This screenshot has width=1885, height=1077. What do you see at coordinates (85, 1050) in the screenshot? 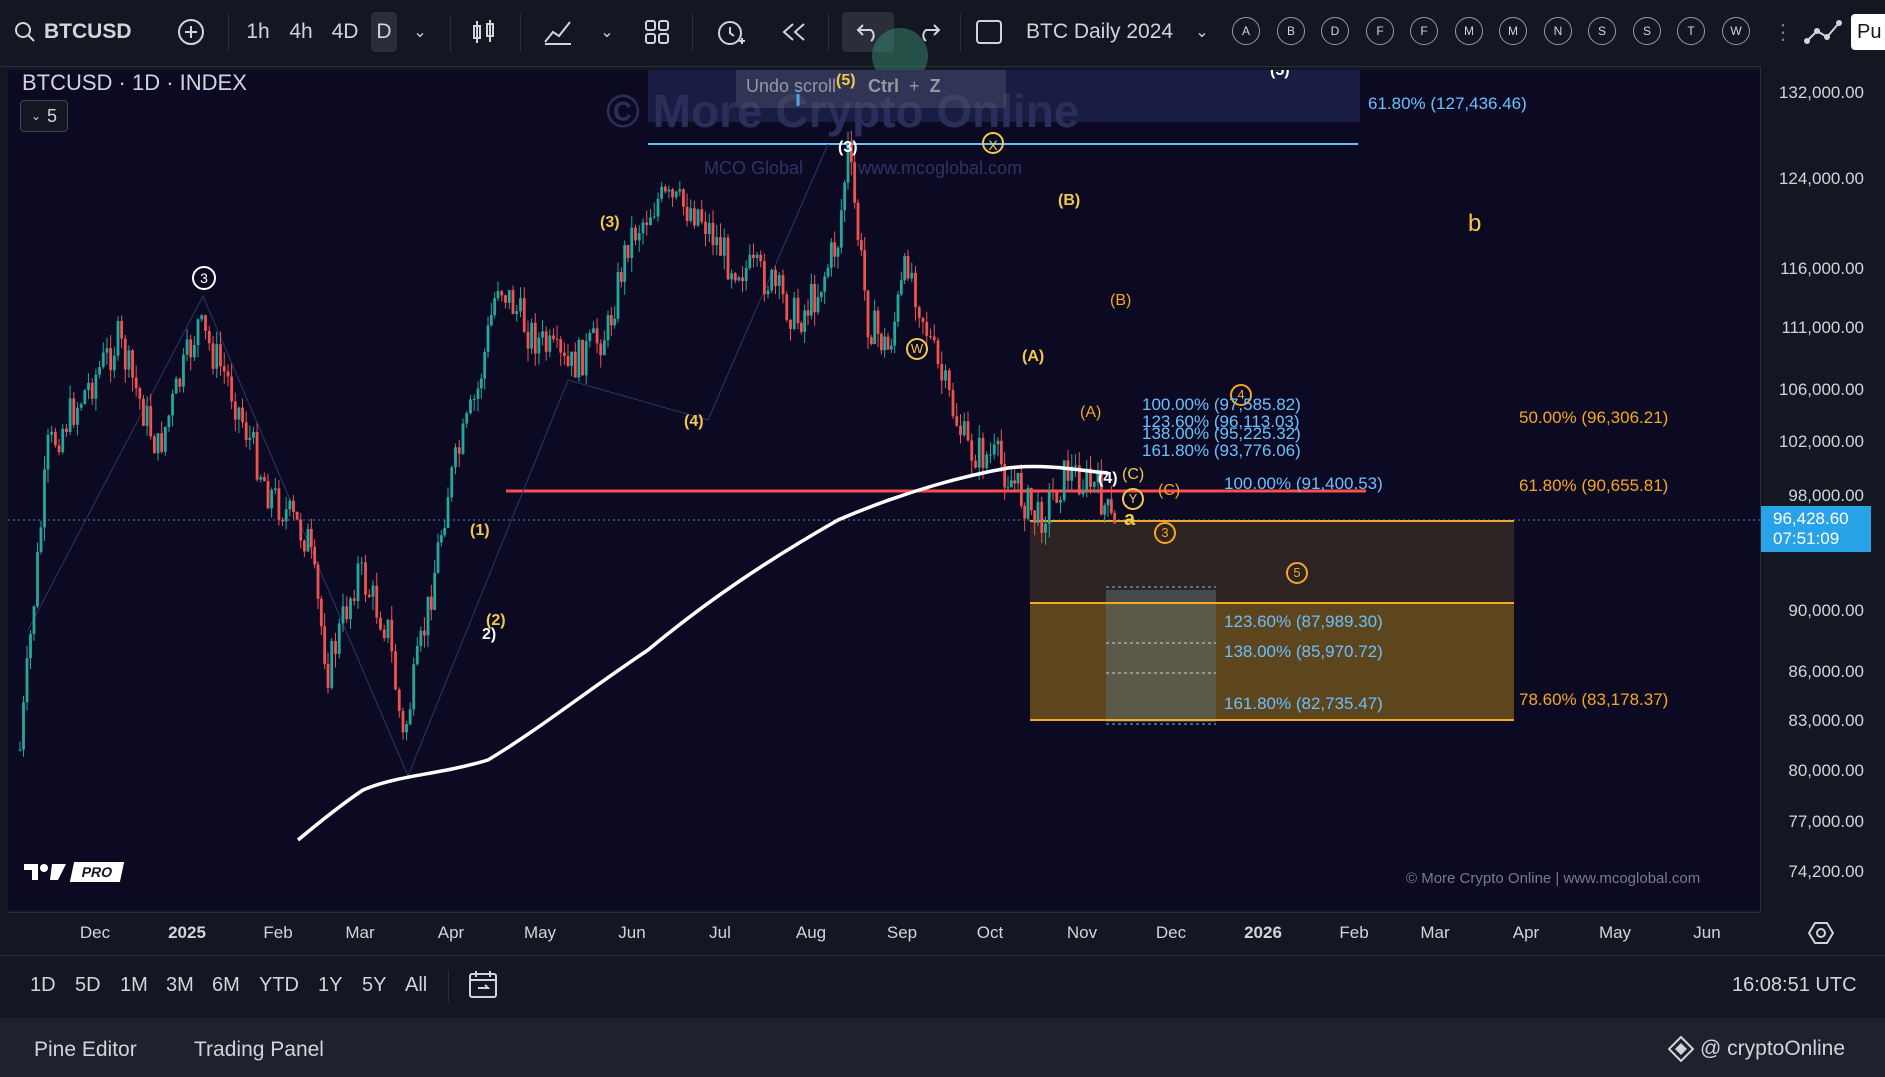
I see `tab-pine-editor: Pine Editor` at bounding box center [85, 1050].